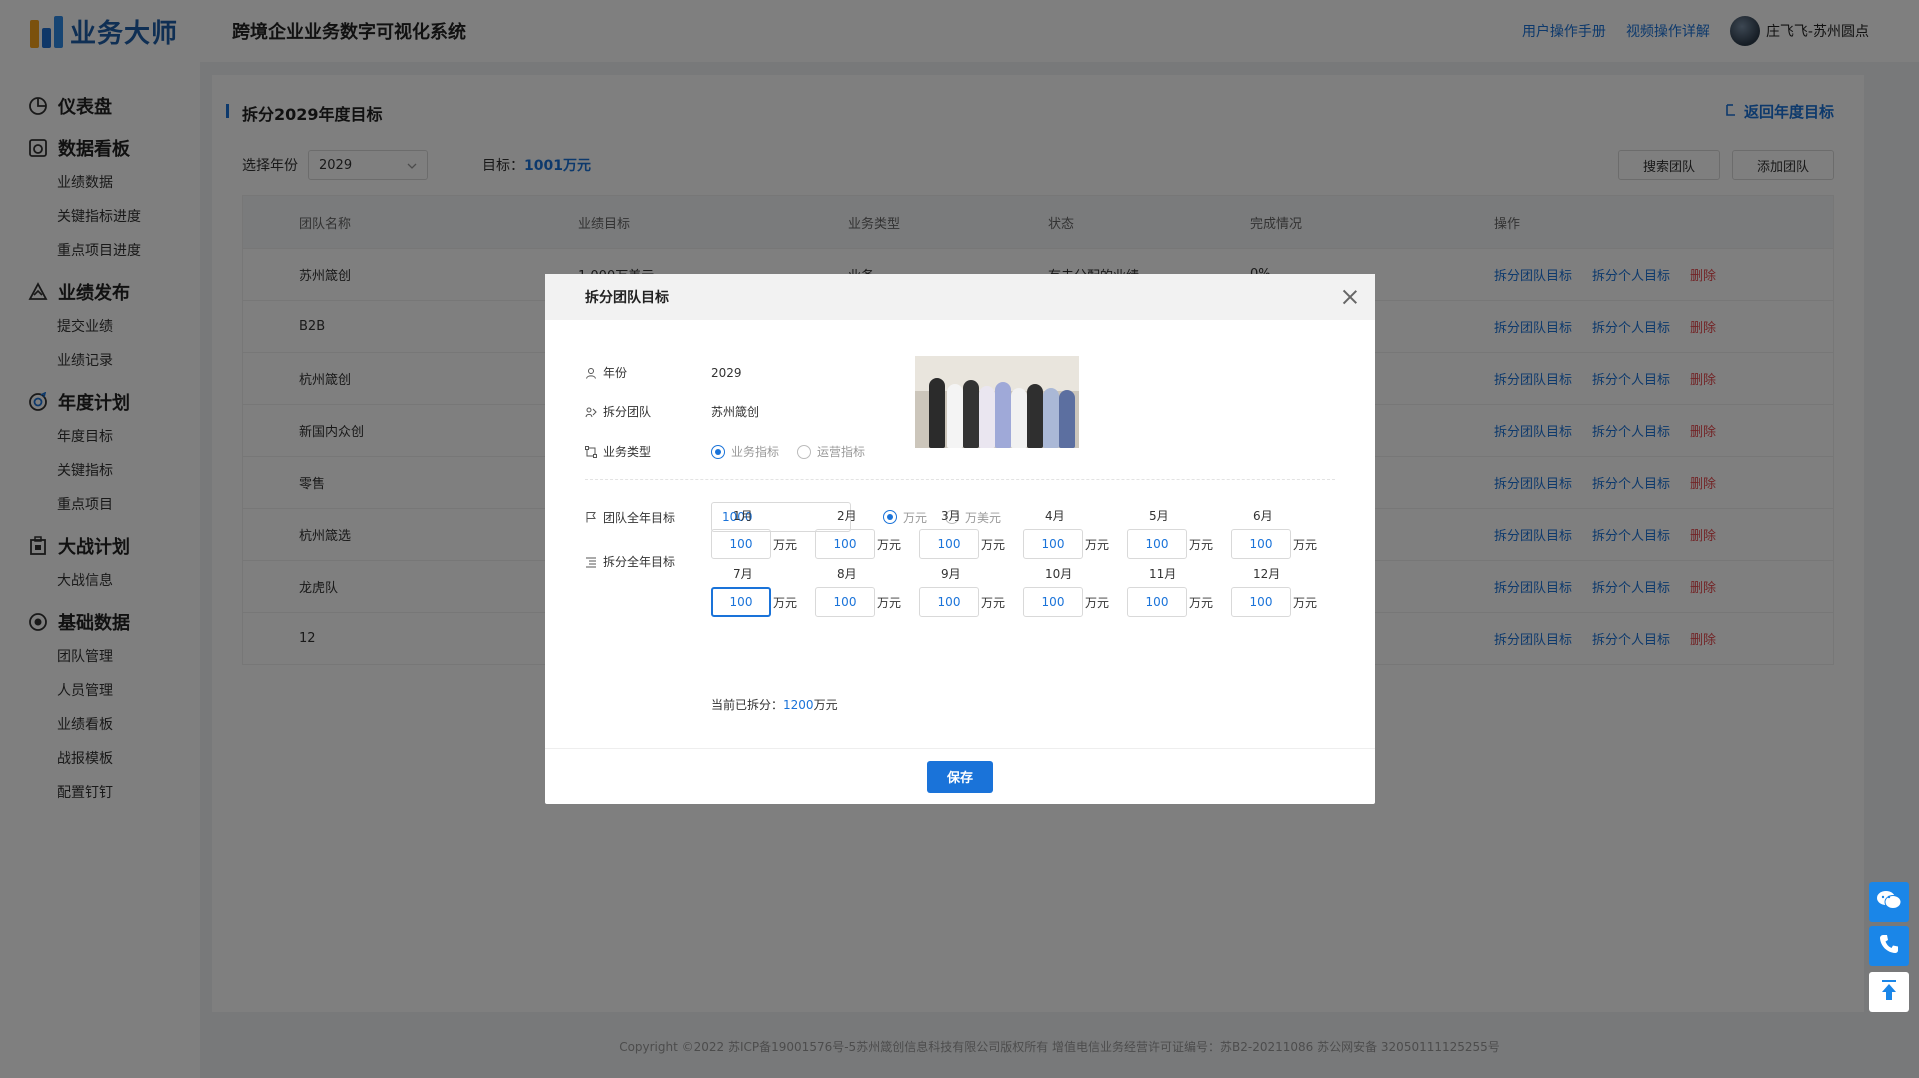 The width and height of the screenshot is (1919, 1078). I want to click on month-target-12: 12月 100 万元, so click(1283, 591).